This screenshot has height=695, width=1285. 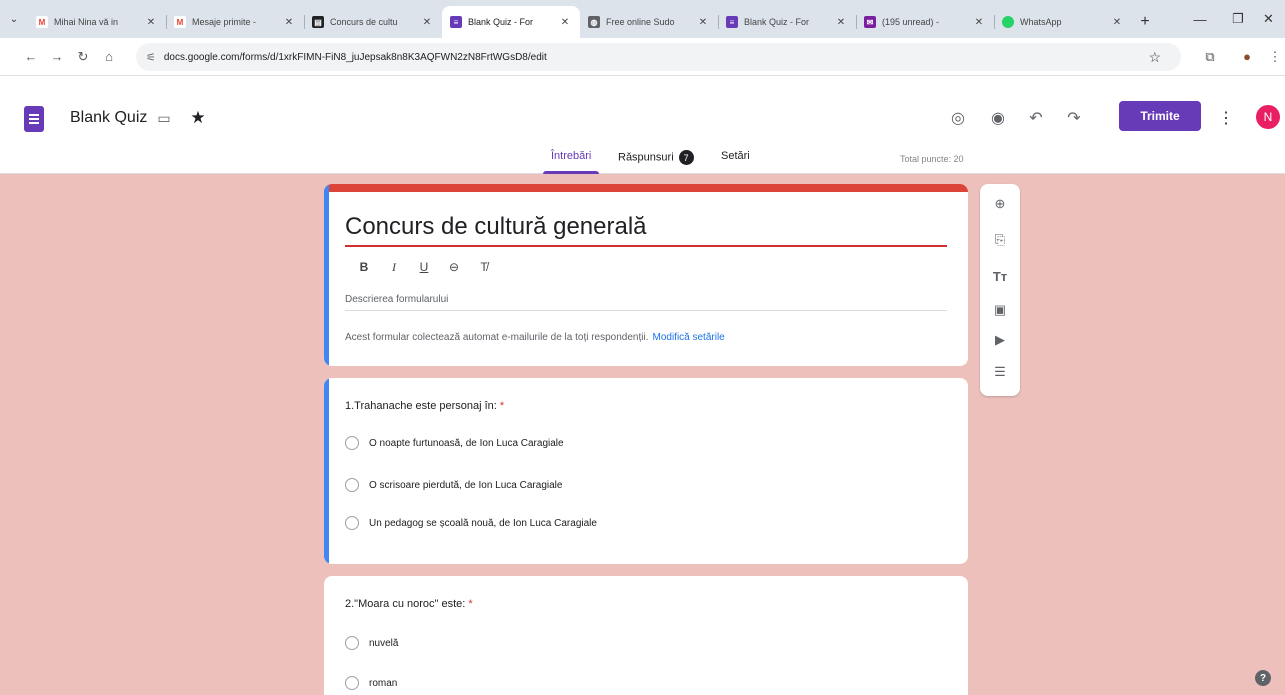 What do you see at coordinates (109, 57) in the screenshot?
I see `home-icon: ⌂` at bounding box center [109, 57].